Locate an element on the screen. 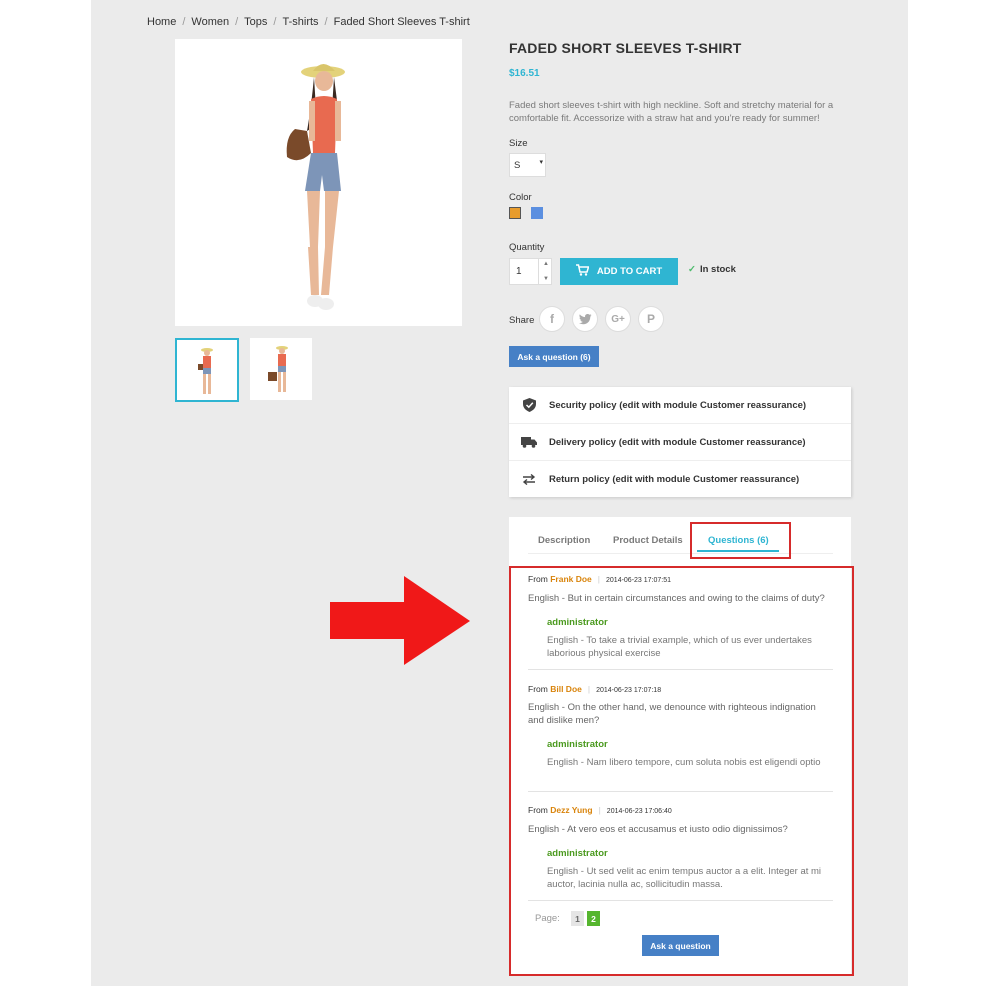  color-label: Color is located at coordinates (520, 197).